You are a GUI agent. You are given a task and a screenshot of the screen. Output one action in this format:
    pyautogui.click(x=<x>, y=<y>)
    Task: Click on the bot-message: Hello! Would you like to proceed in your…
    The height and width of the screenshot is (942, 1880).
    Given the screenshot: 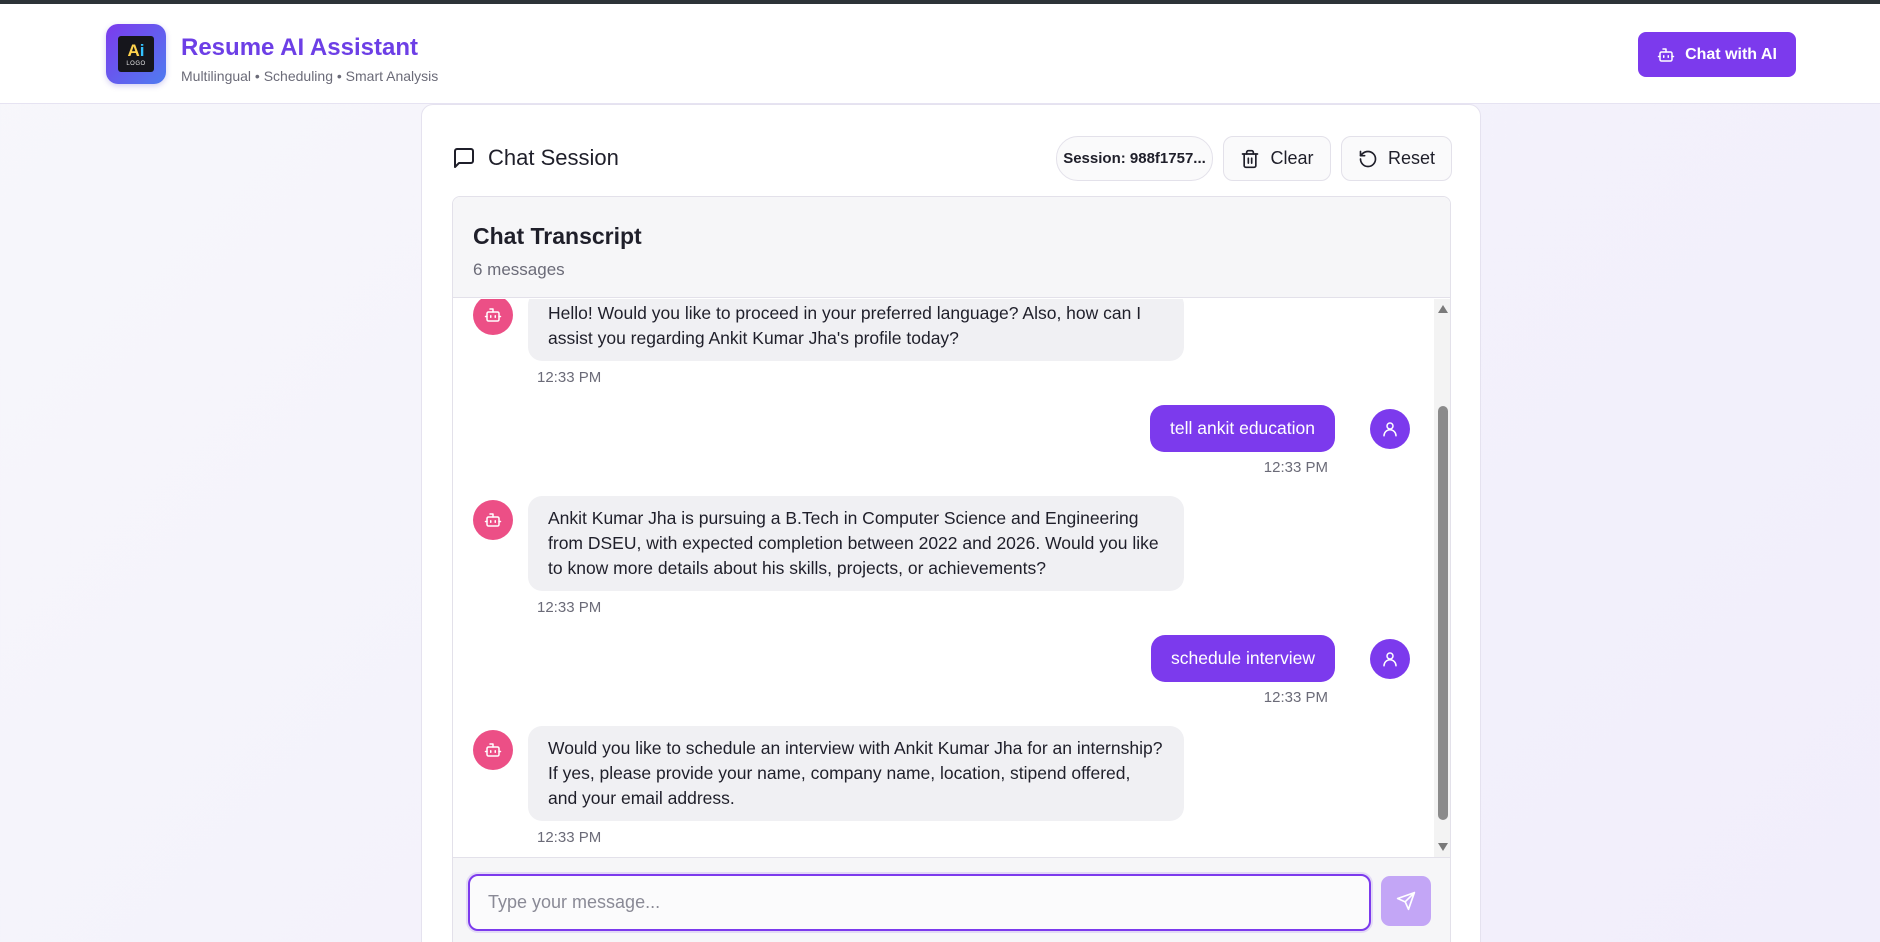 What is the action you would take?
    pyautogui.click(x=856, y=330)
    